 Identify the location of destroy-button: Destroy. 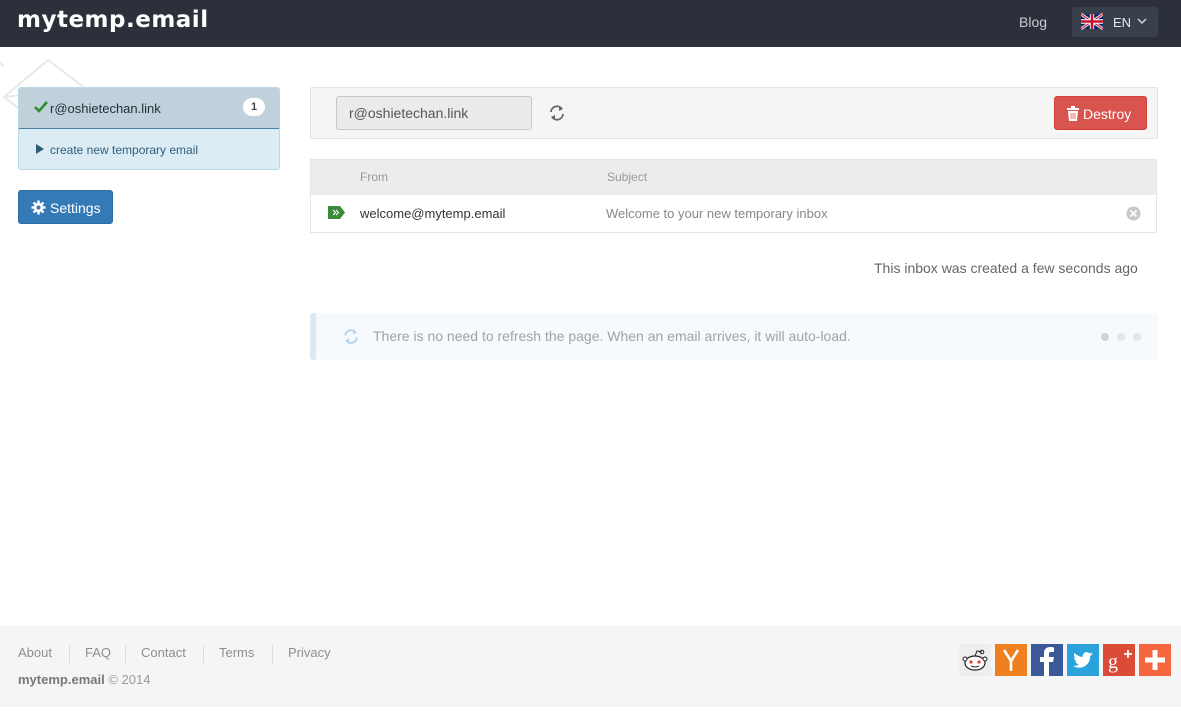
(1100, 113).